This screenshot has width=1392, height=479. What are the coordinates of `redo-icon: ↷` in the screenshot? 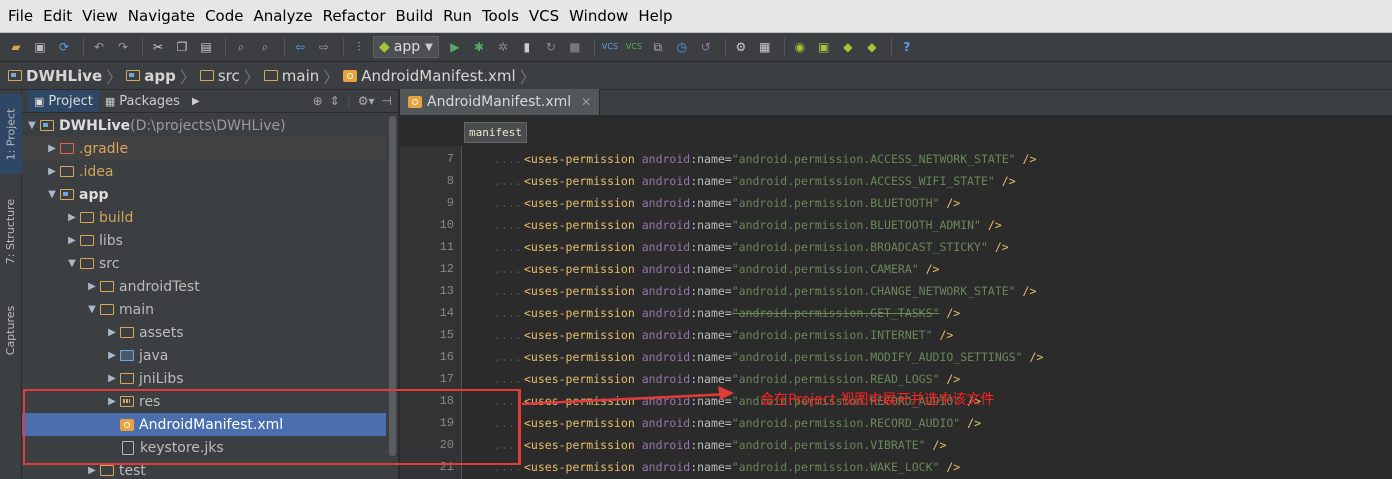 It's located at (123, 47).